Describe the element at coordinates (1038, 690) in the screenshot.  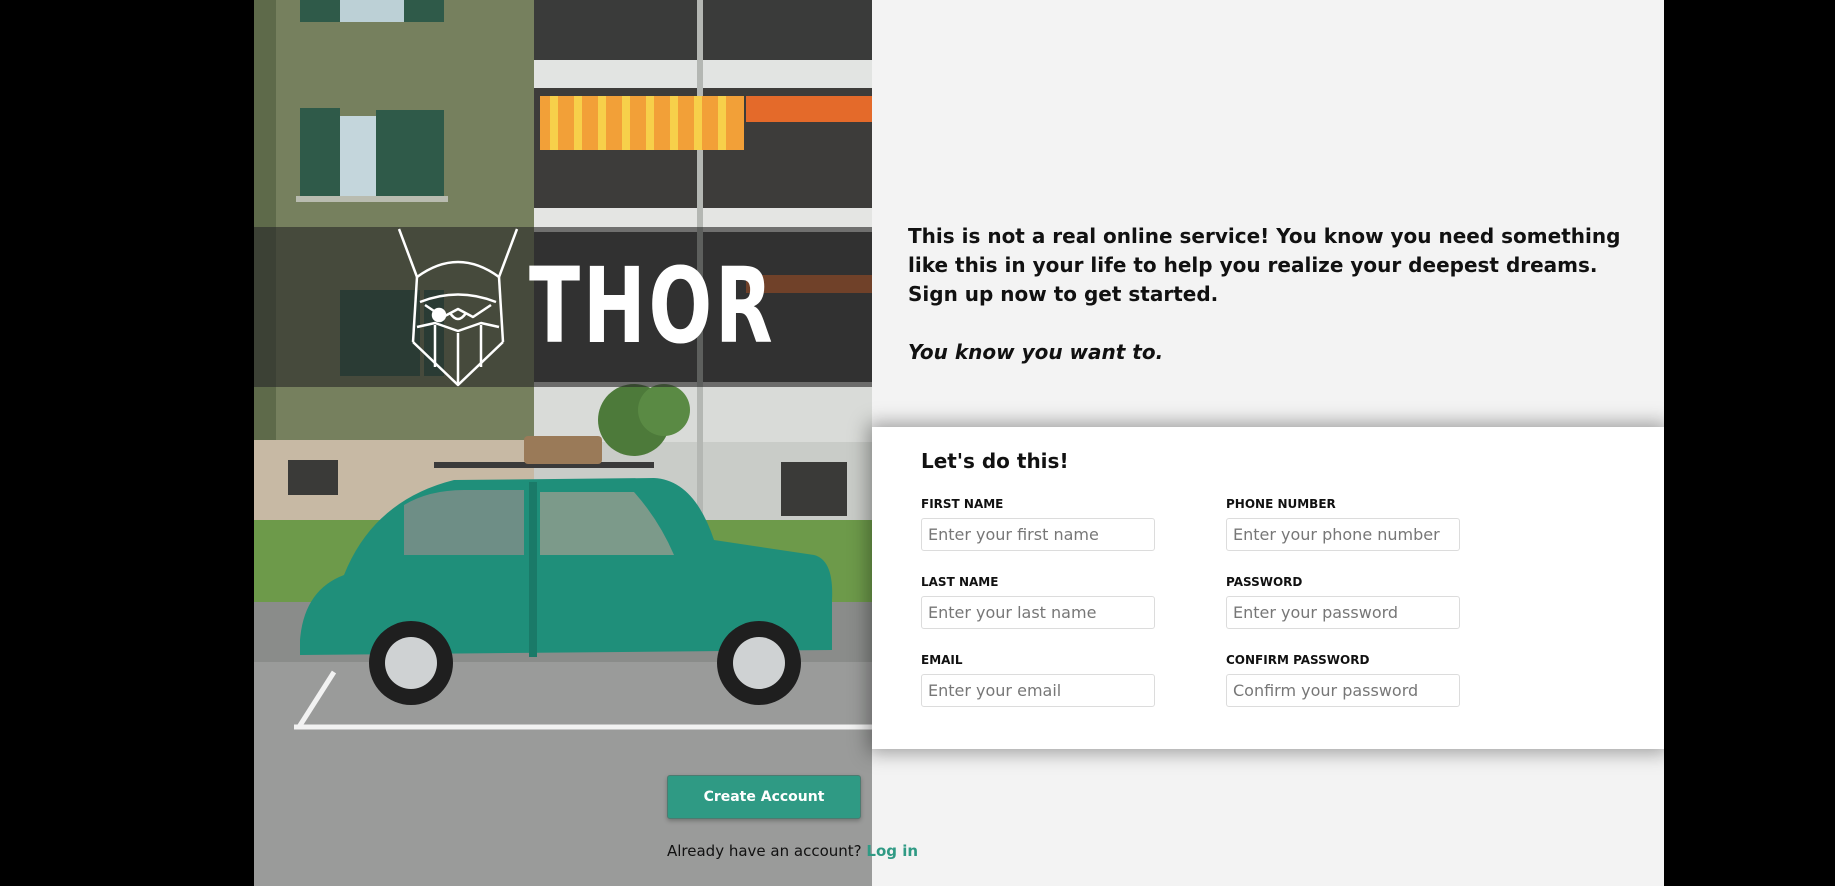
I see `email-input` at that location.